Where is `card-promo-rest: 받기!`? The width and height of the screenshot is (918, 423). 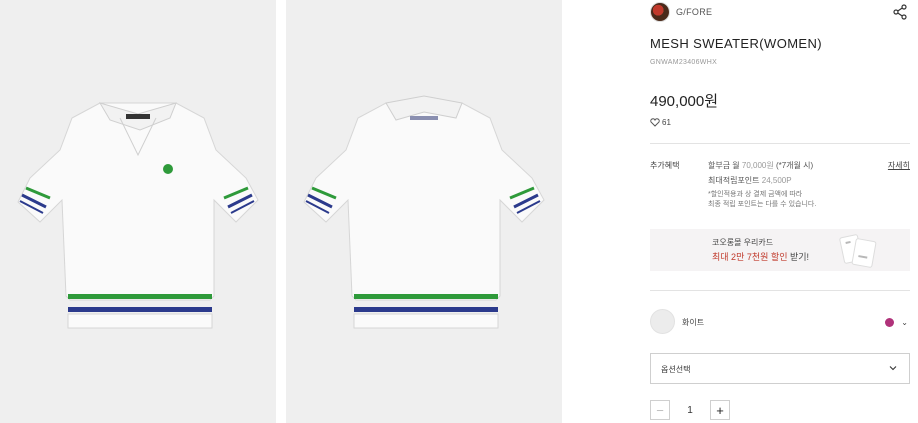
card-promo-rest: 받기! is located at coordinates (798, 257).